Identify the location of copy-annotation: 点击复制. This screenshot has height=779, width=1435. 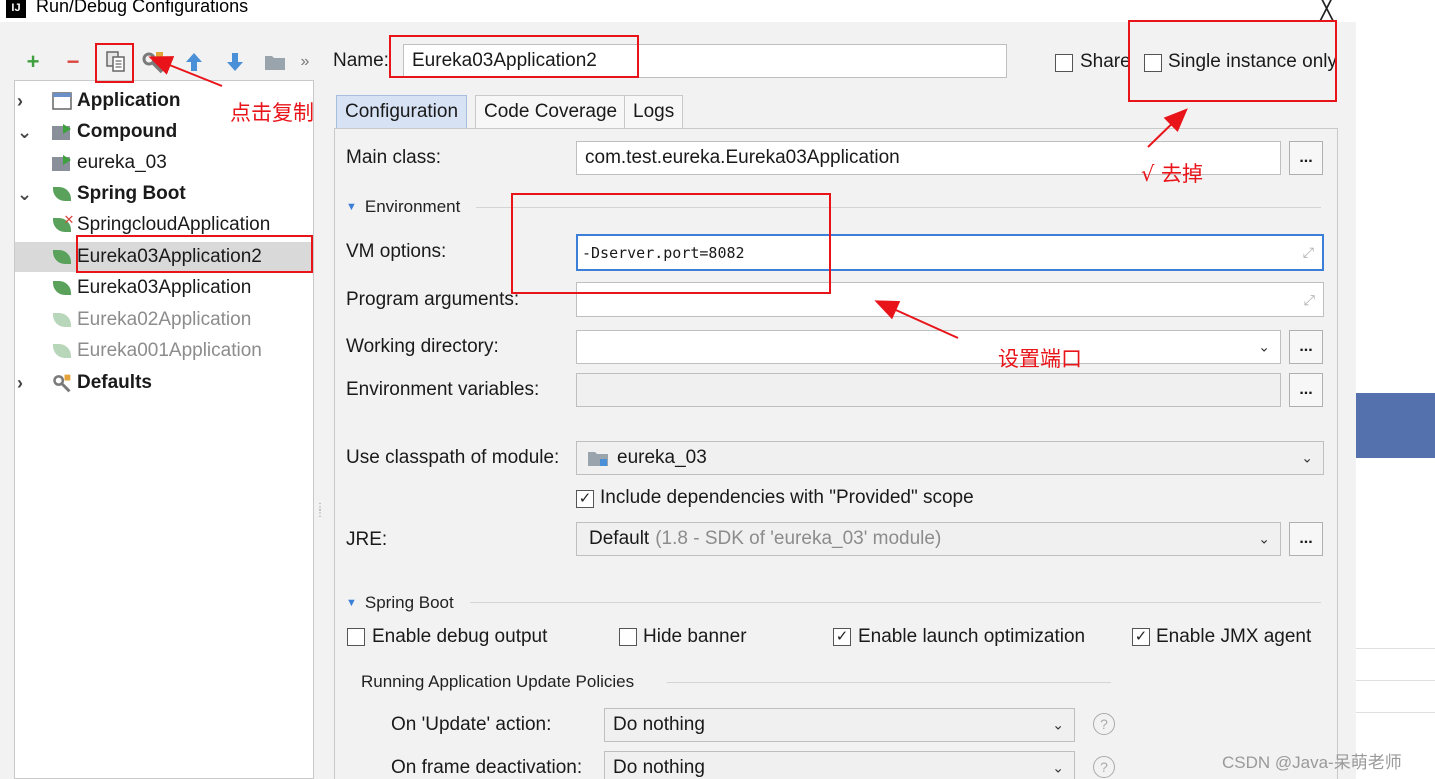
(272, 113).